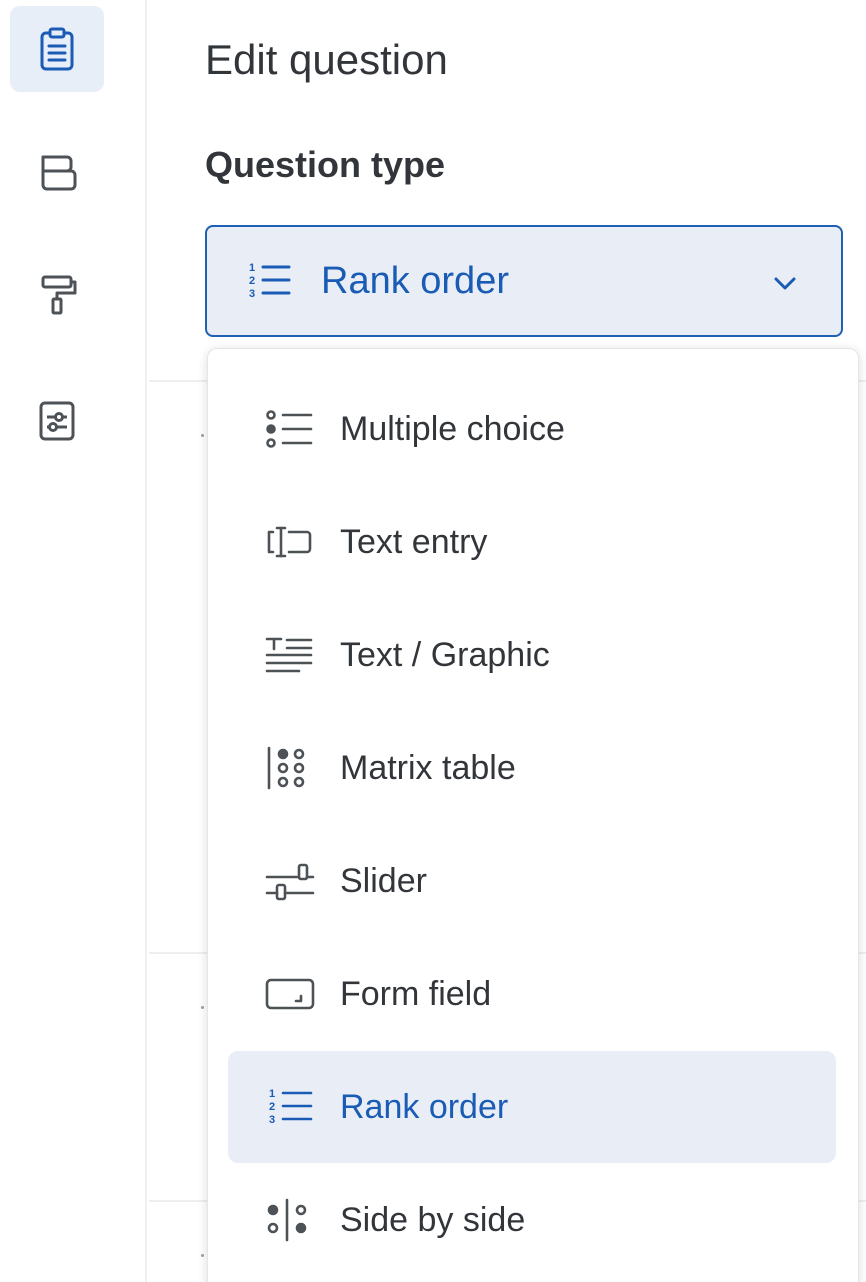 The image size is (866, 1282). I want to click on option-label: Slider, so click(383, 880).